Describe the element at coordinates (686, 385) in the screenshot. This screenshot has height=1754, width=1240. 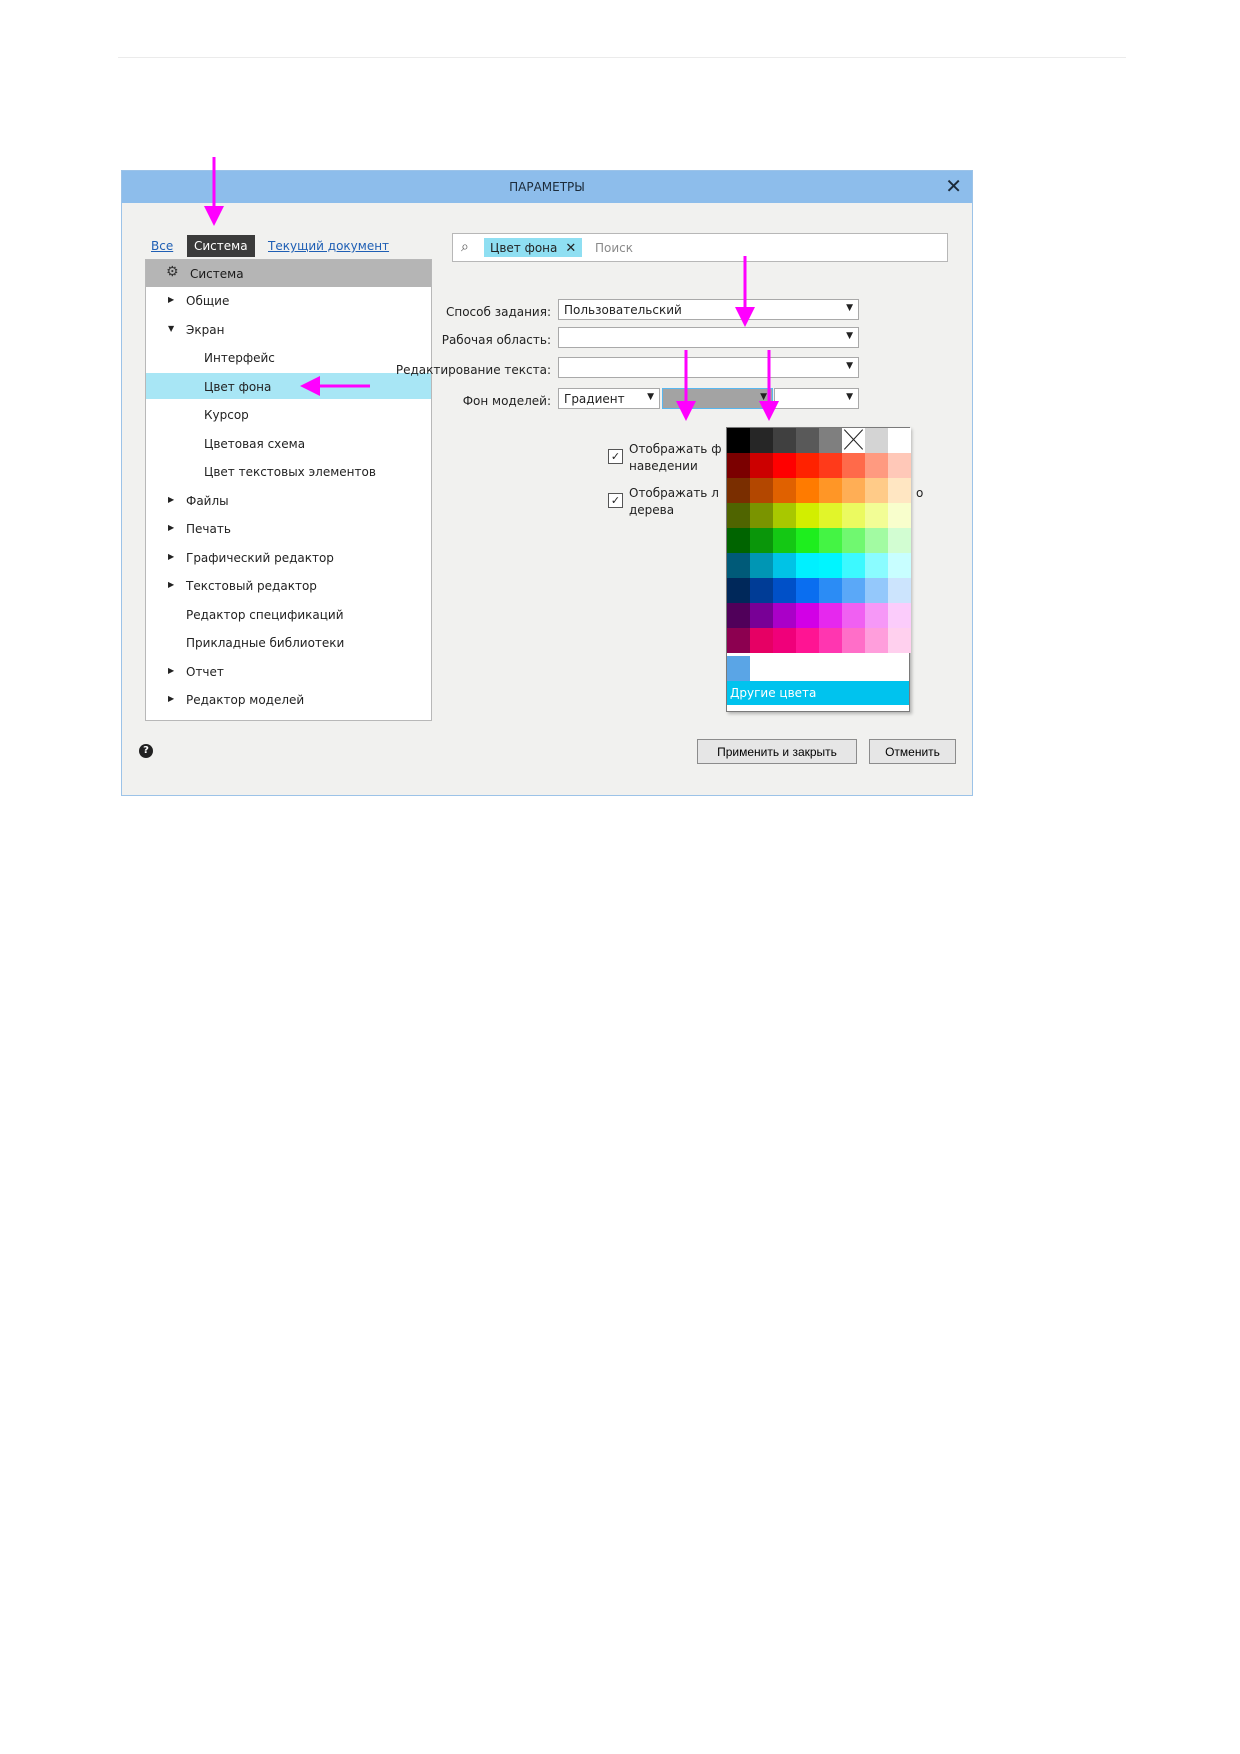
I see `arrow-to-gradient-combo` at that location.